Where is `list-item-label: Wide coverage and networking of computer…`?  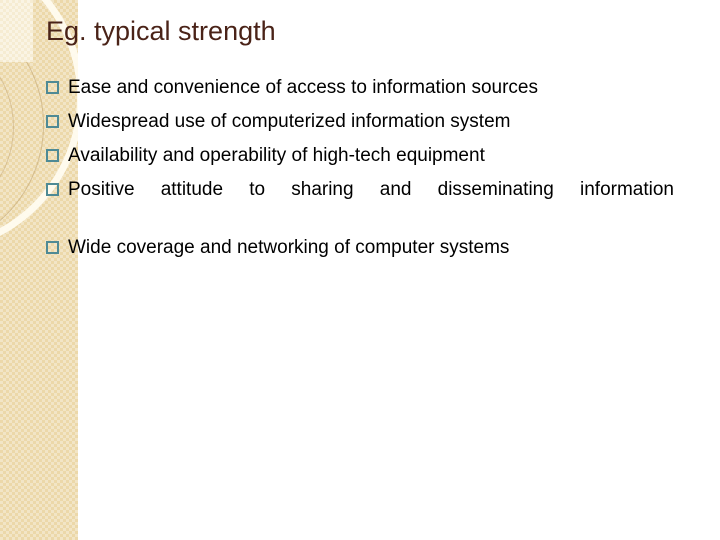 list-item-label: Wide coverage and networking of computer… is located at coordinates (289, 247).